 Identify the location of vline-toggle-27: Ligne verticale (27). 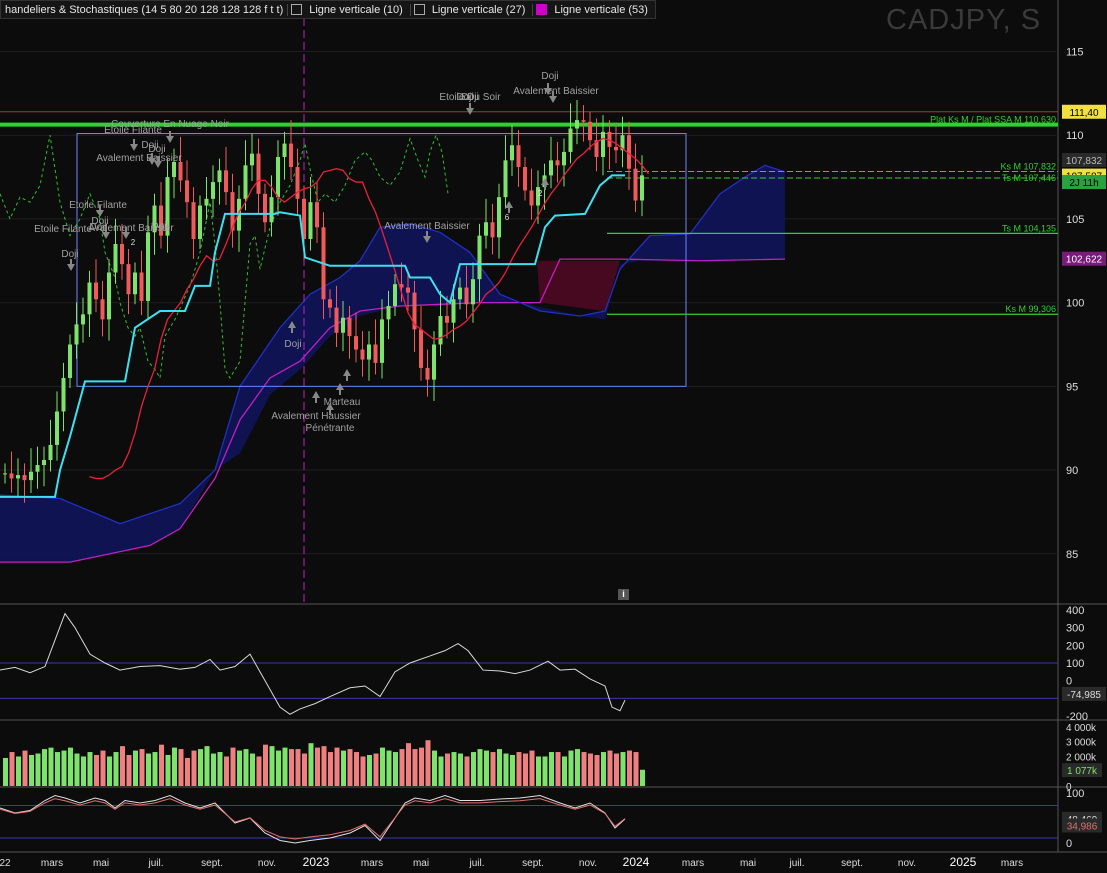
(471, 9).